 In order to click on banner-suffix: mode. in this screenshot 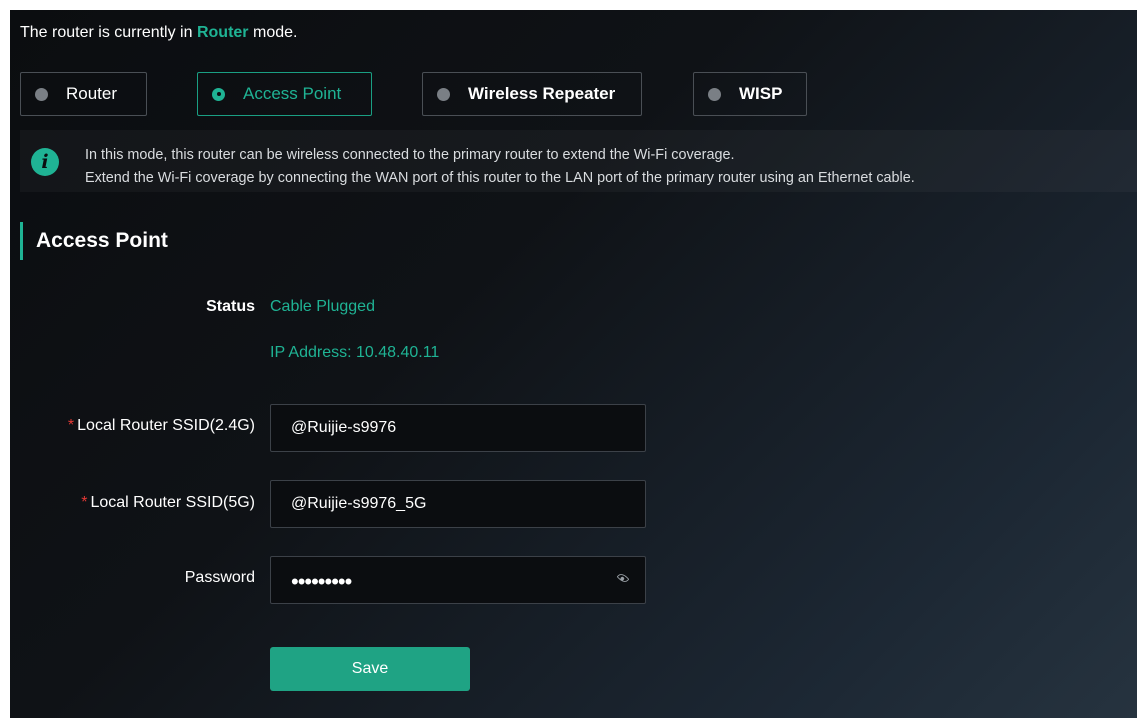, I will do `click(275, 32)`.